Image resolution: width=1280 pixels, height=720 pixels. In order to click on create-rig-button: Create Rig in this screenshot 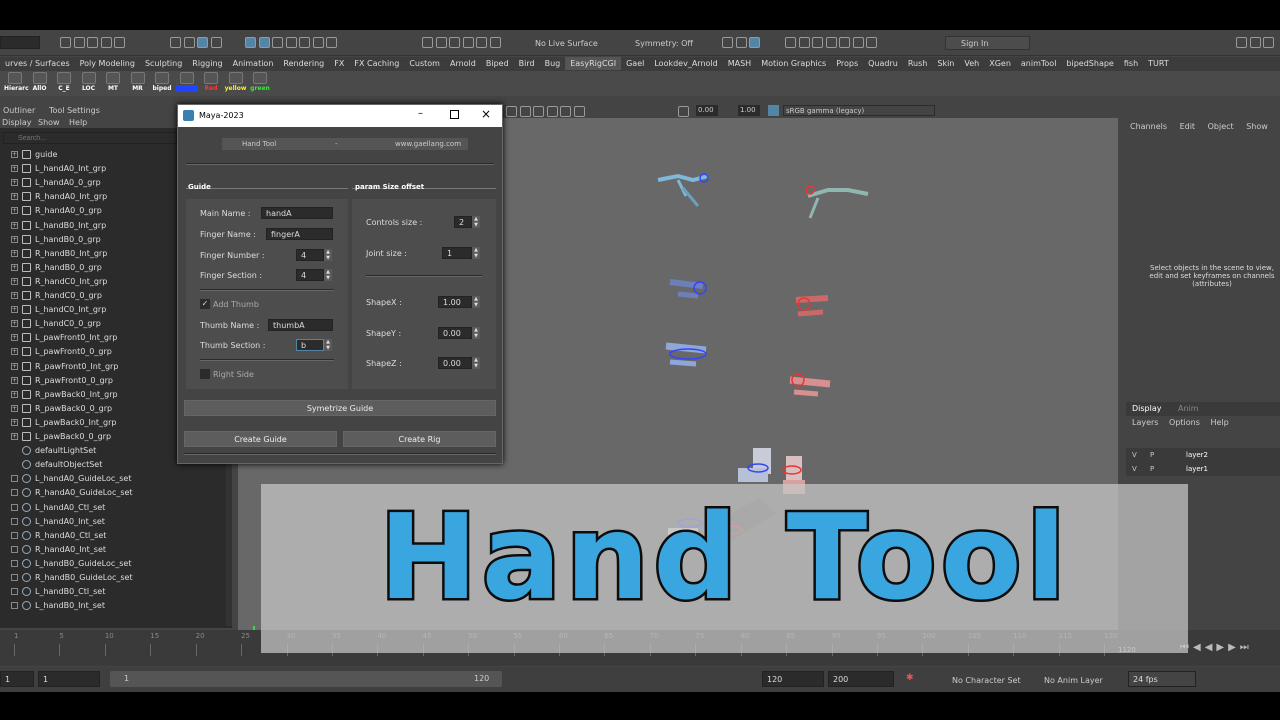, I will do `click(419, 439)`.